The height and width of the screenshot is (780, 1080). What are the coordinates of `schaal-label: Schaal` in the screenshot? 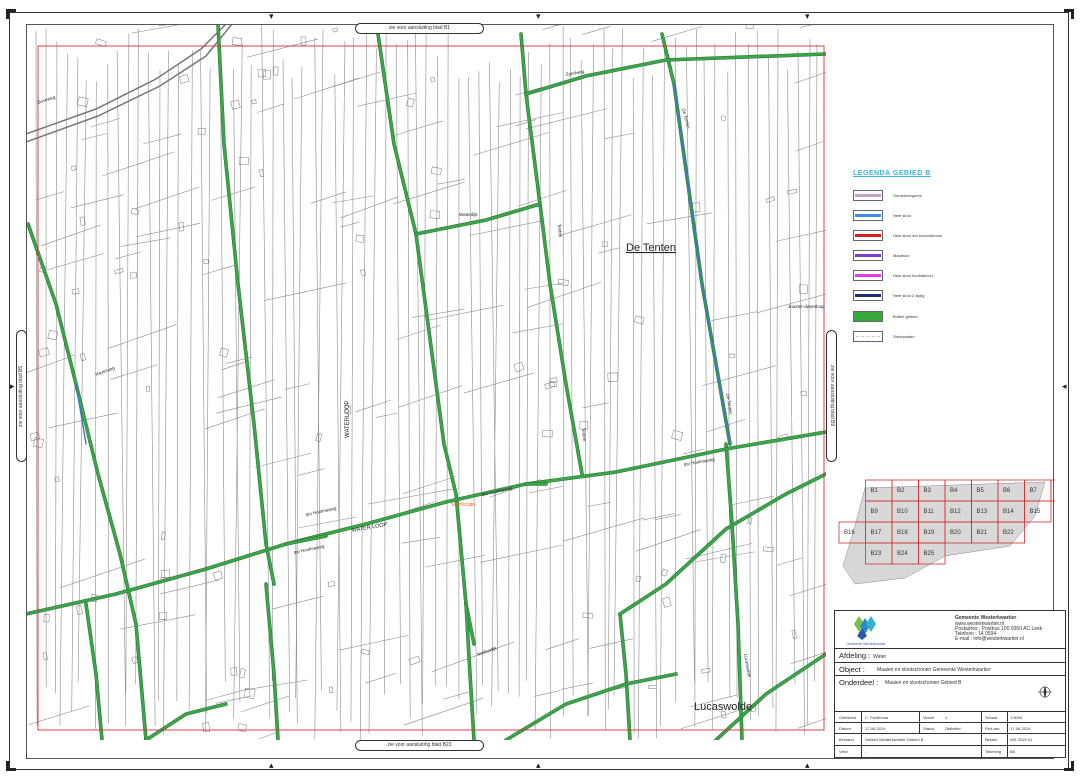 It's located at (991, 717).